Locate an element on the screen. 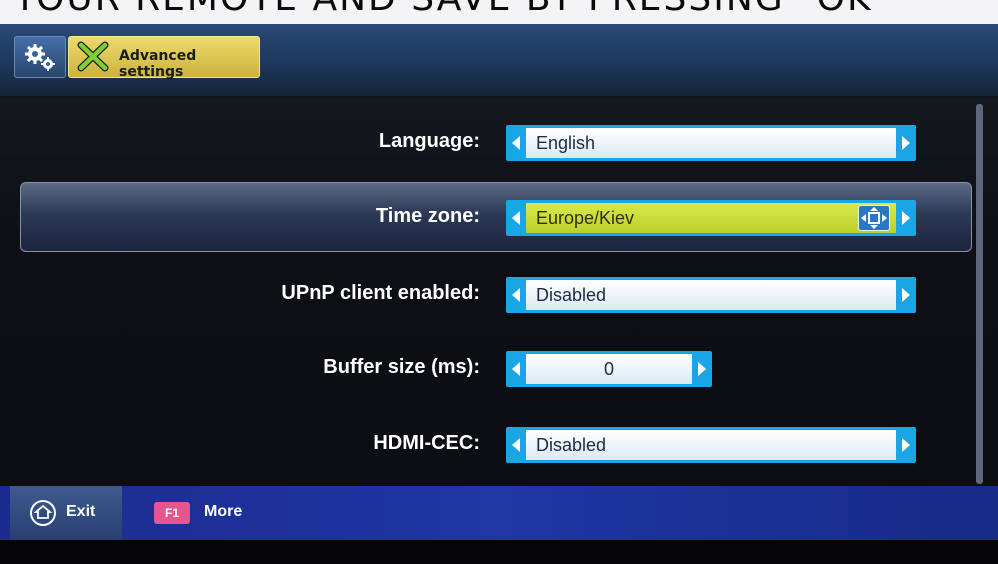  advanced-settings-label: Advanced settings is located at coordinates (158, 64).